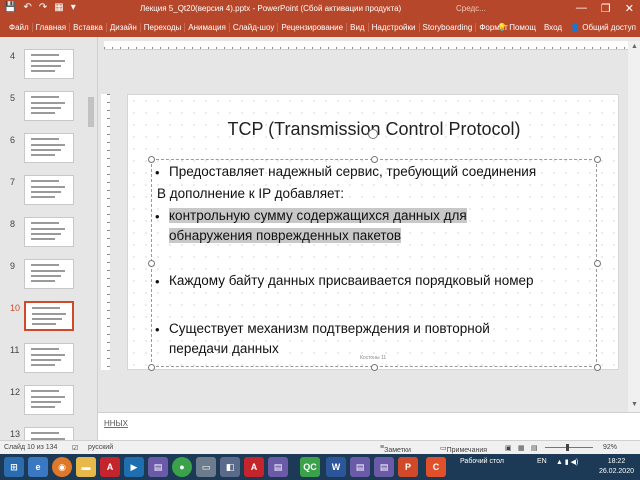 This screenshot has width=640, height=480. Describe the element at coordinates (100, 447) in the screenshot. I see `language-indicator: русский` at that location.